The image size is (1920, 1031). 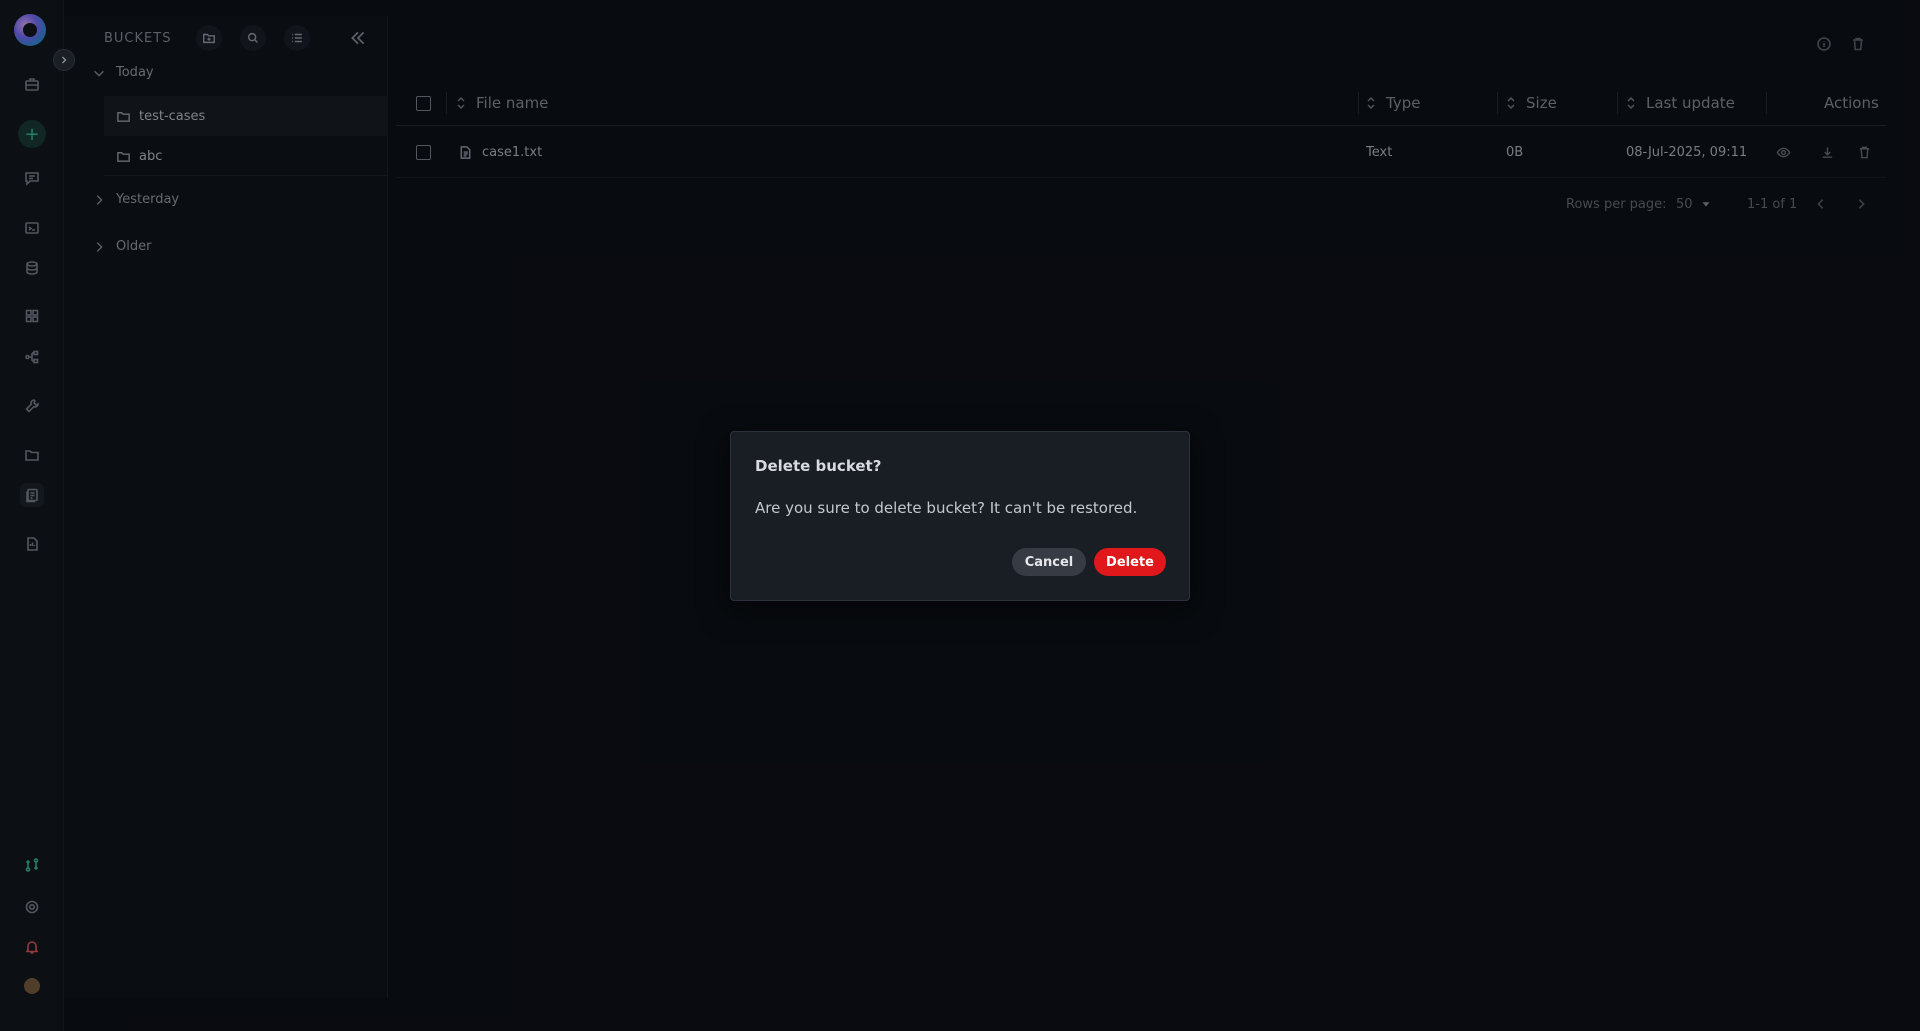 What do you see at coordinates (1130, 562) in the screenshot?
I see `delete-button: Delete` at bounding box center [1130, 562].